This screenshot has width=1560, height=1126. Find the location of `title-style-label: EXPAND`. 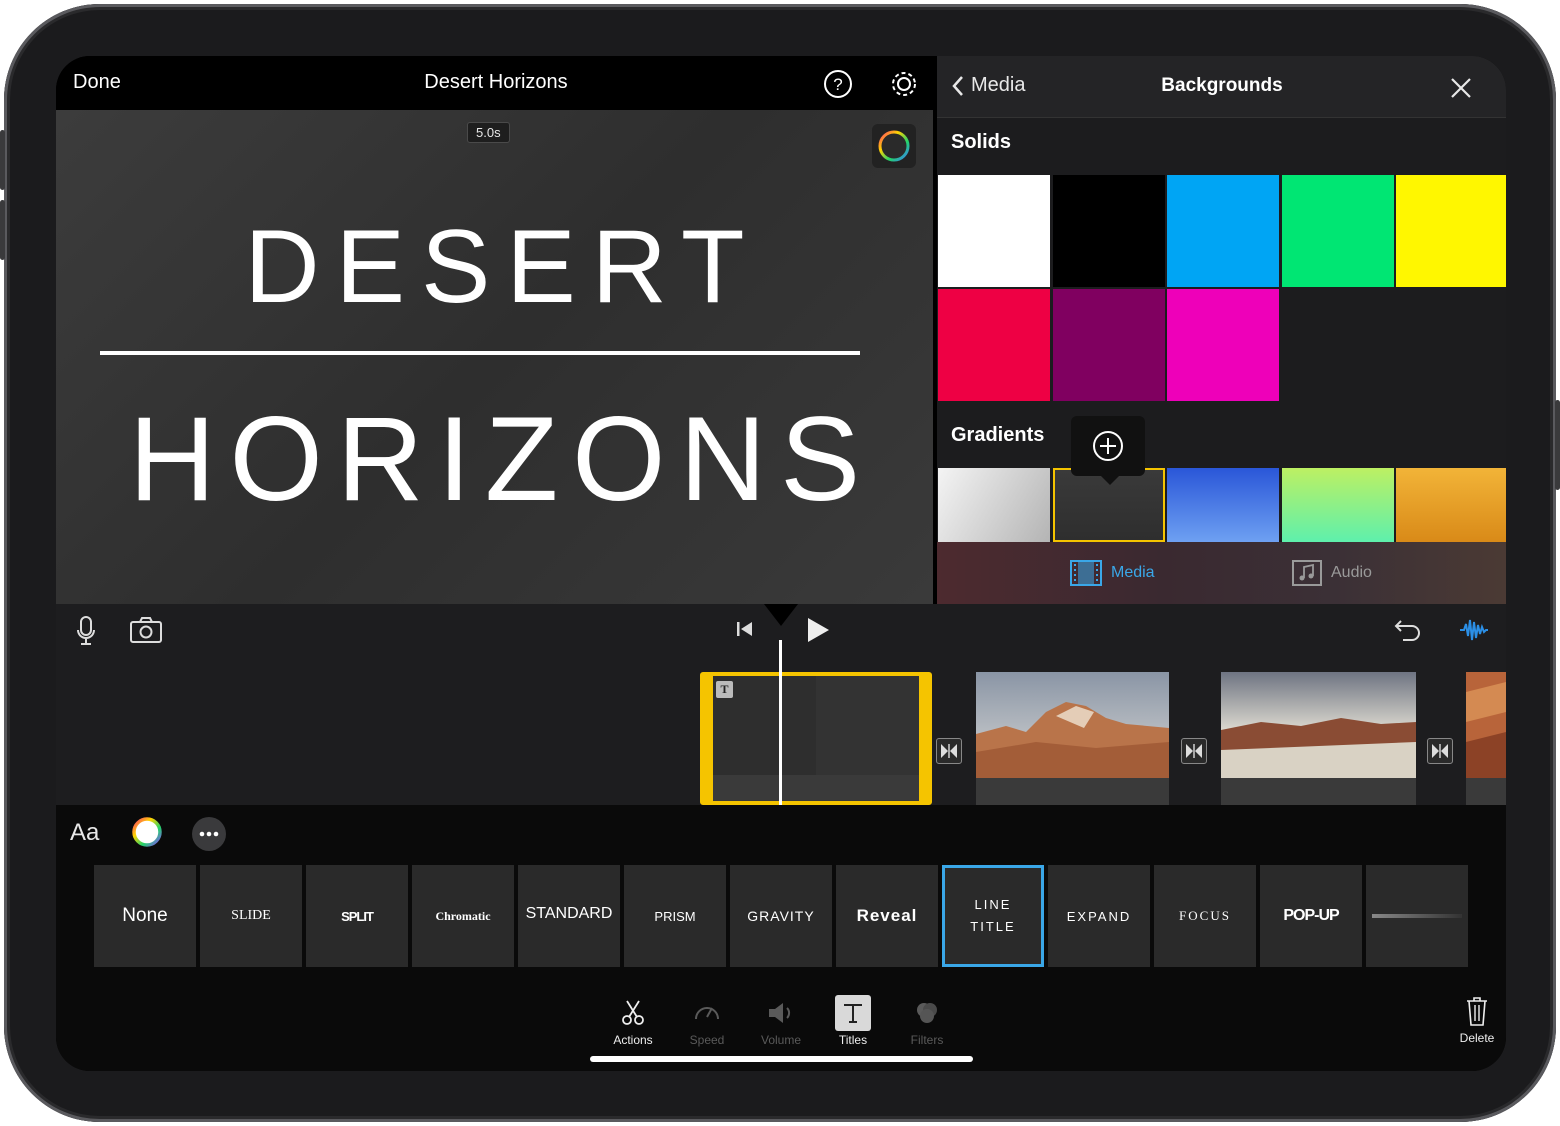

title-style-label: EXPAND is located at coordinates (1099, 916).